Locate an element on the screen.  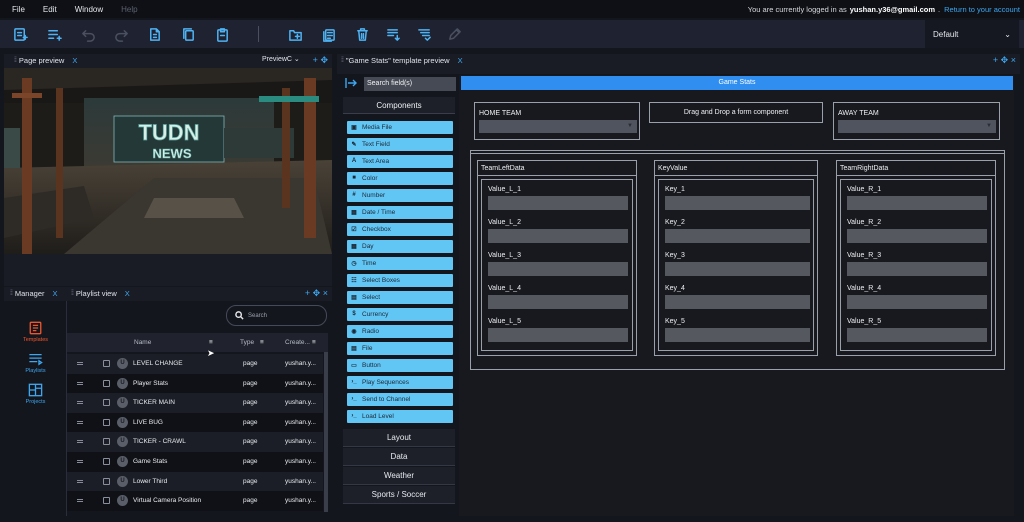
category-data: Data is located at coordinates (399, 457).